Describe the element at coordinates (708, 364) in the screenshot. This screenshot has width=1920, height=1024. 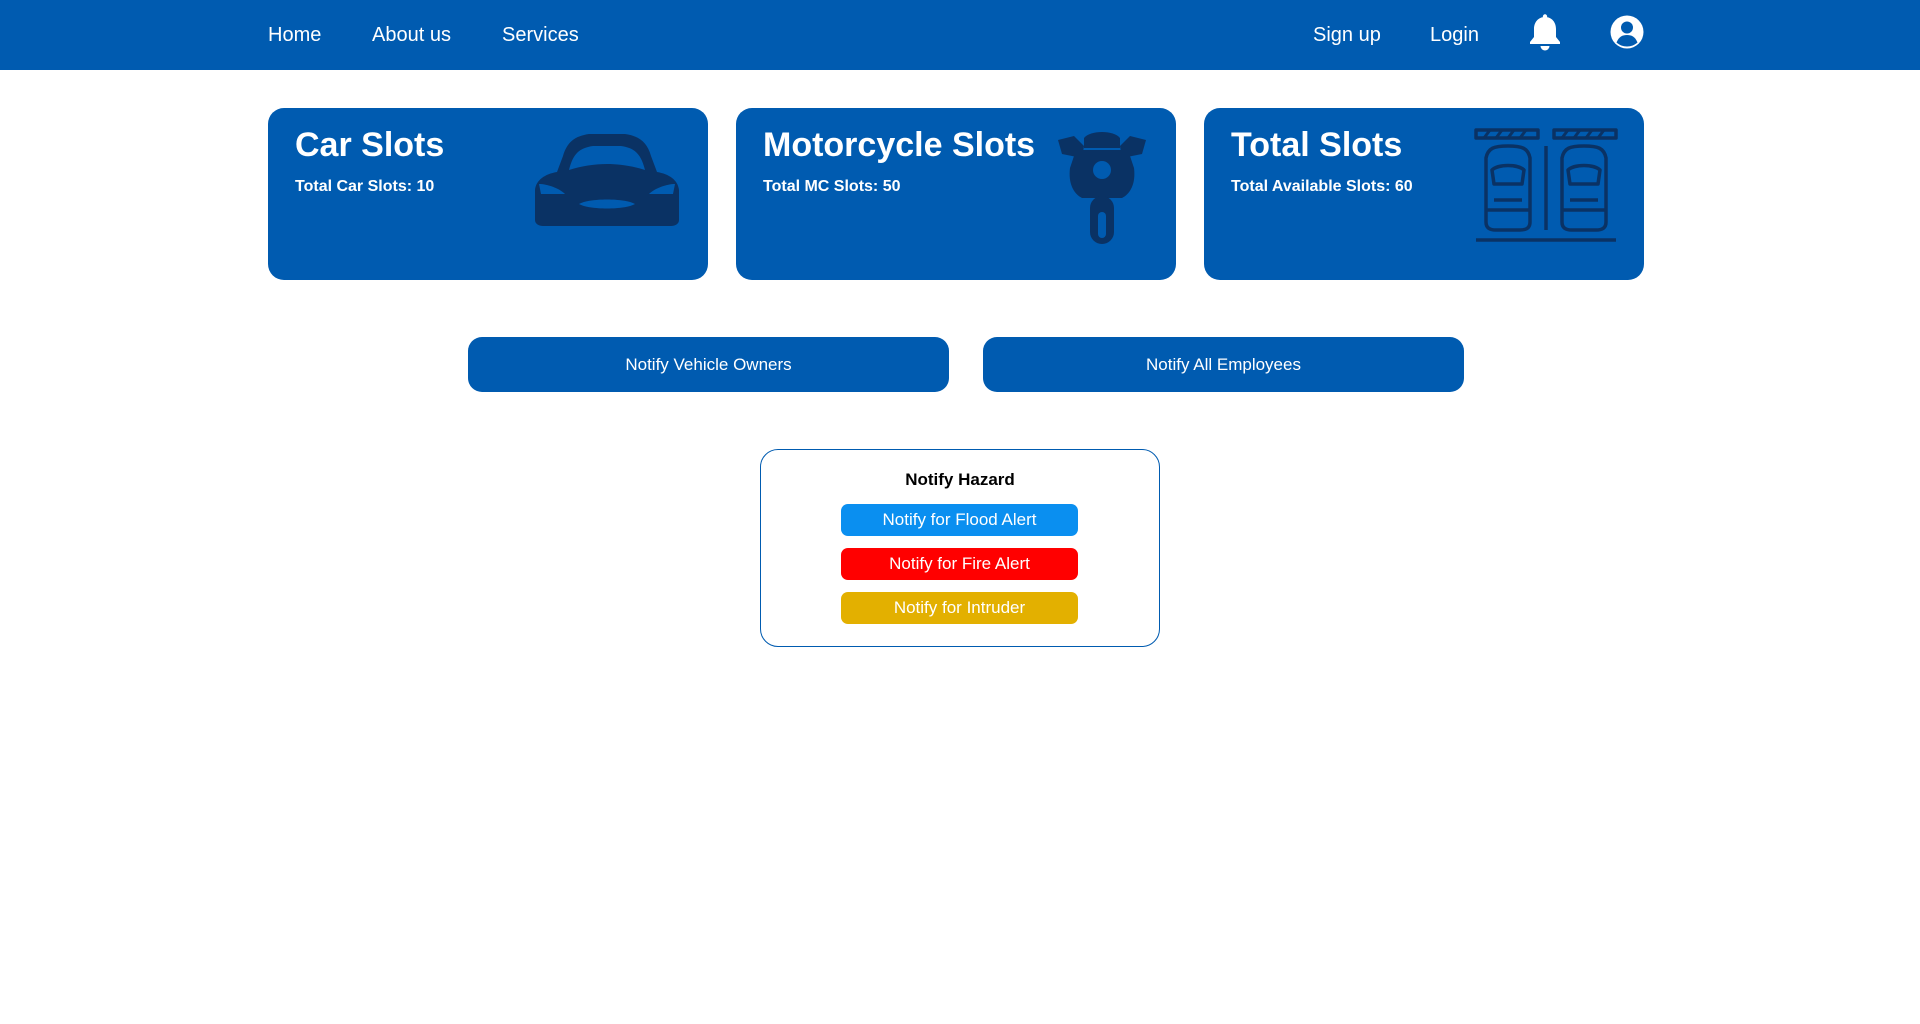
I see `notify-vehicle-owners-button: Notify Vehicle Owners` at that location.